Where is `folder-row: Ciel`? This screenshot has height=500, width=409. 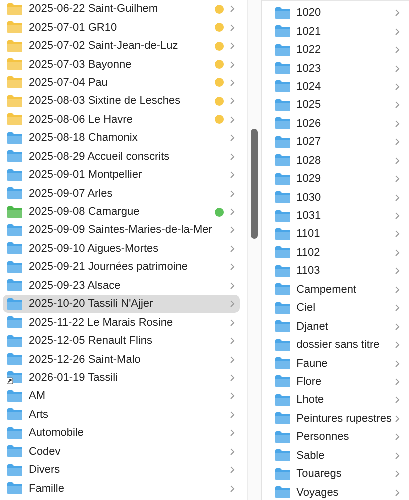
folder-row: Ciel is located at coordinates (337, 308).